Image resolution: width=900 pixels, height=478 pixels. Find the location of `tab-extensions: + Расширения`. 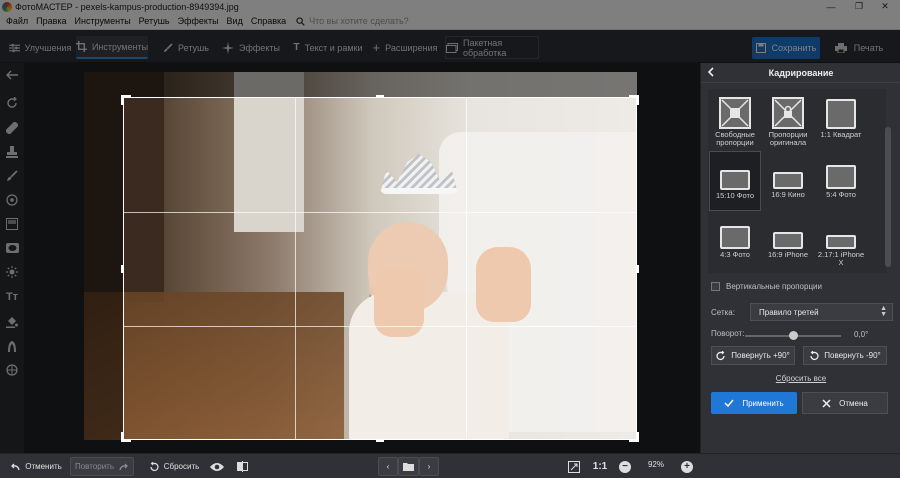

tab-extensions: + Расширения is located at coordinates (405, 47).